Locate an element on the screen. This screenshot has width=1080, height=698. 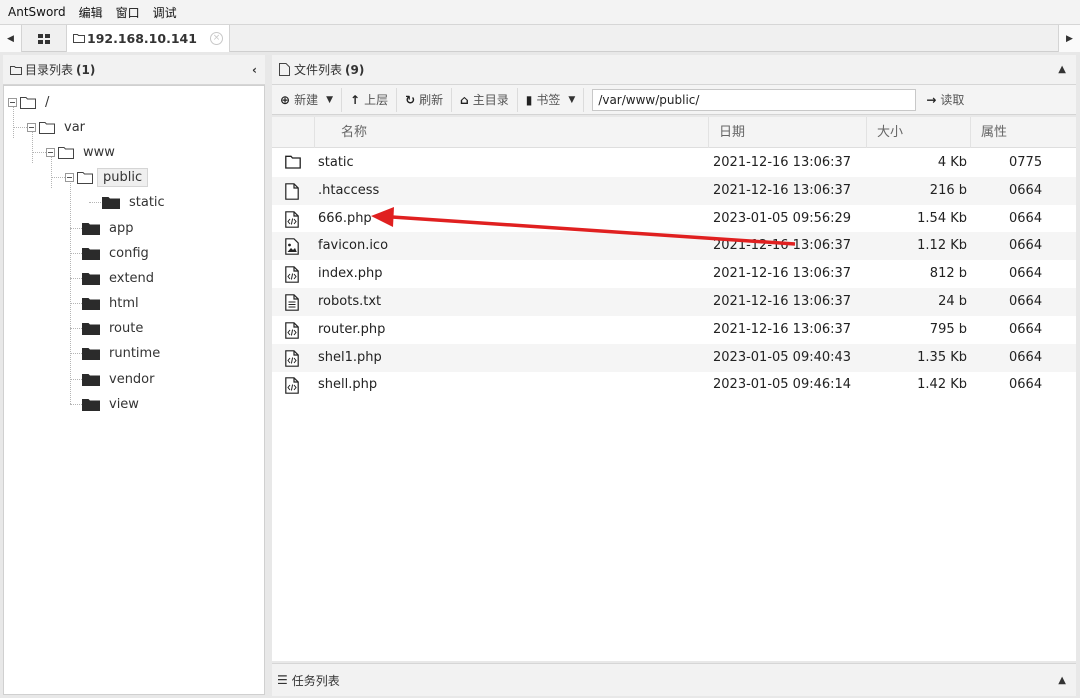
tree-node: config is located at coordinates (118, 253).